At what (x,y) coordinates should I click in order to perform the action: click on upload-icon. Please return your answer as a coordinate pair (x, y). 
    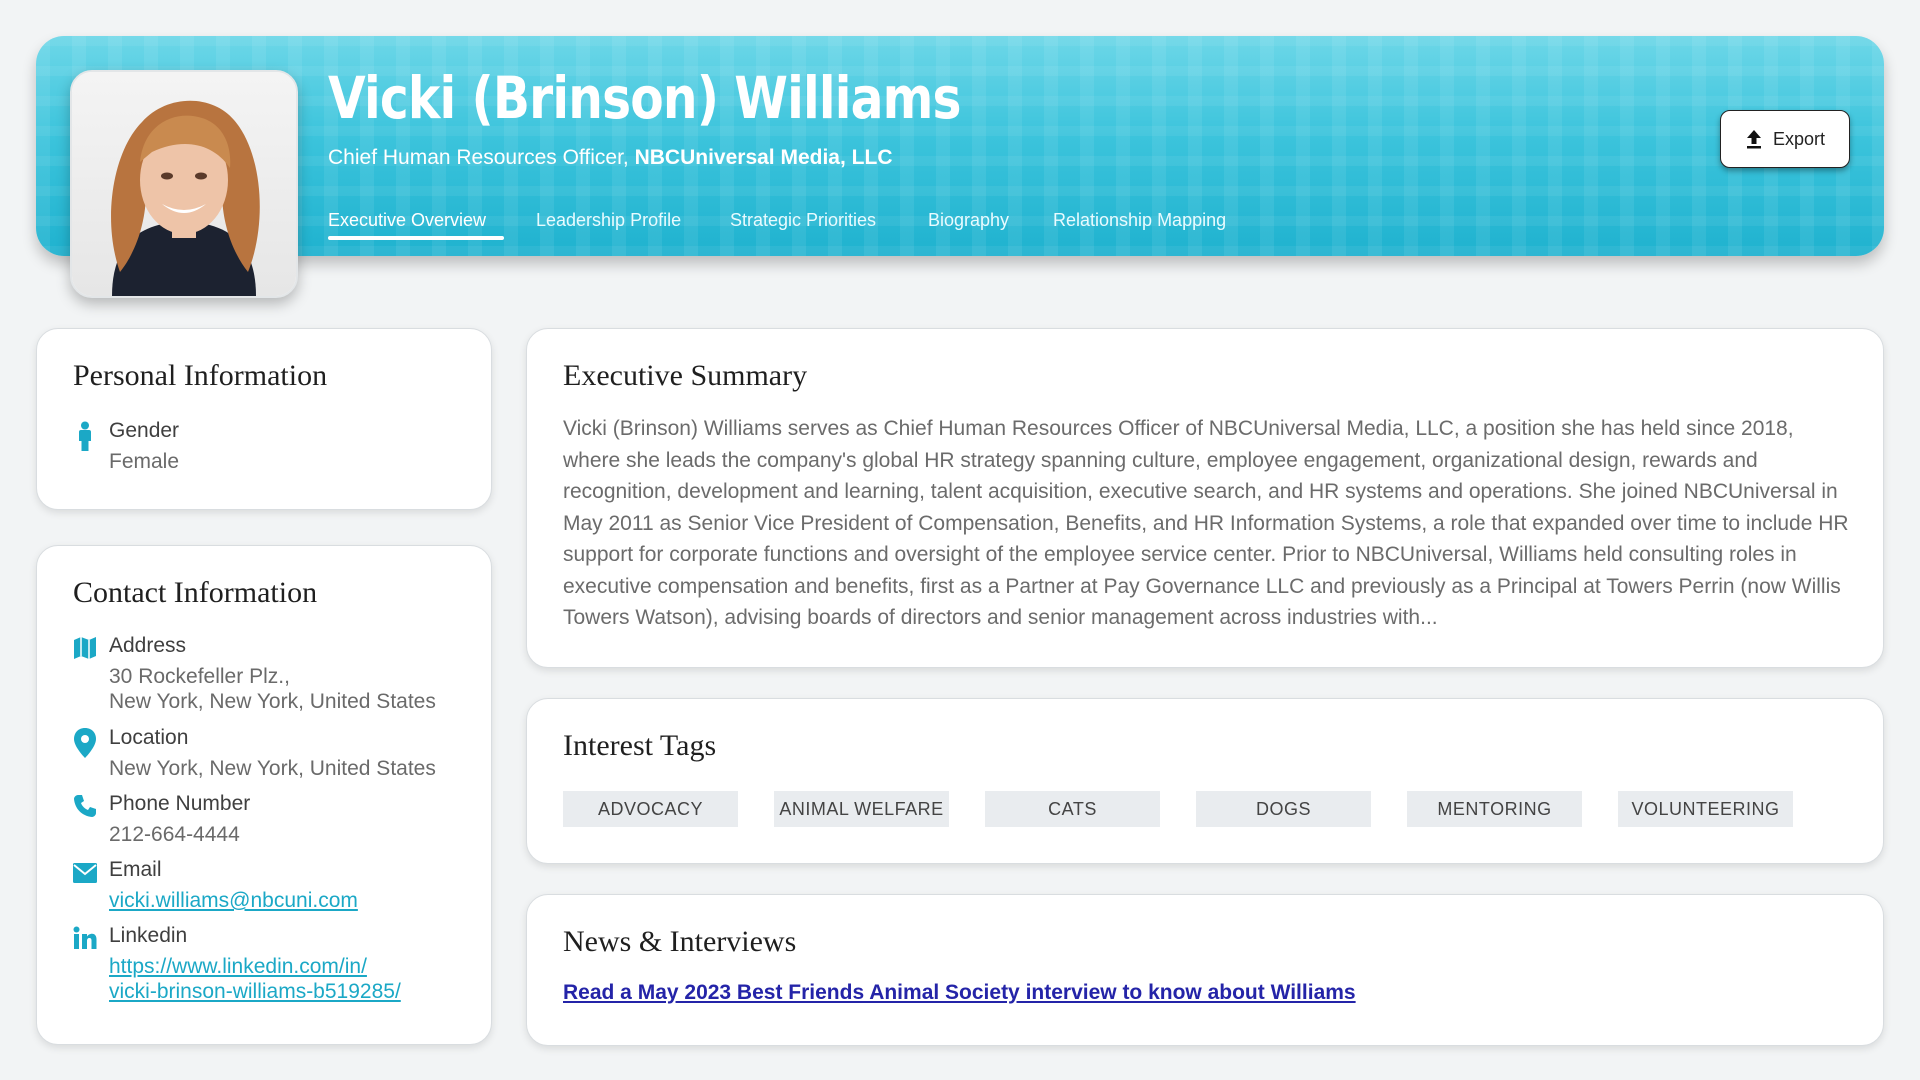
    Looking at the image, I should click on (1753, 139).